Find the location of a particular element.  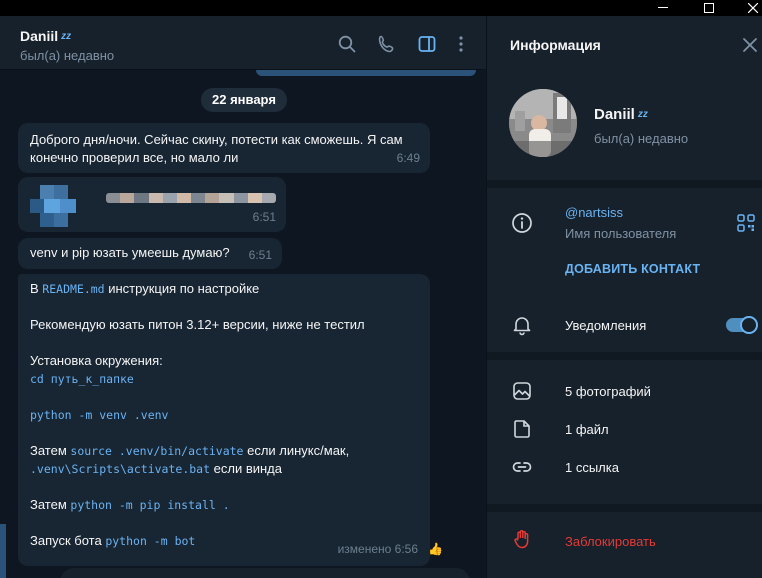

info-name-text: Daniil is located at coordinates (614, 114).